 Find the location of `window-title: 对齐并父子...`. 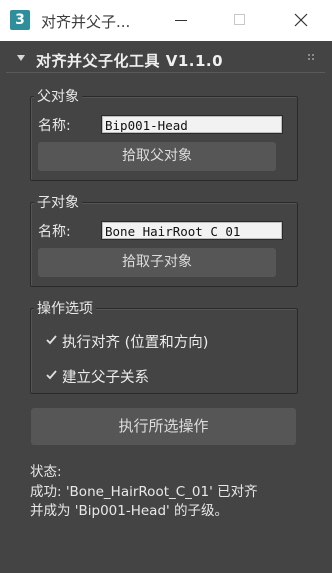

window-title: 对齐并父子... is located at coordinates (86, 22).